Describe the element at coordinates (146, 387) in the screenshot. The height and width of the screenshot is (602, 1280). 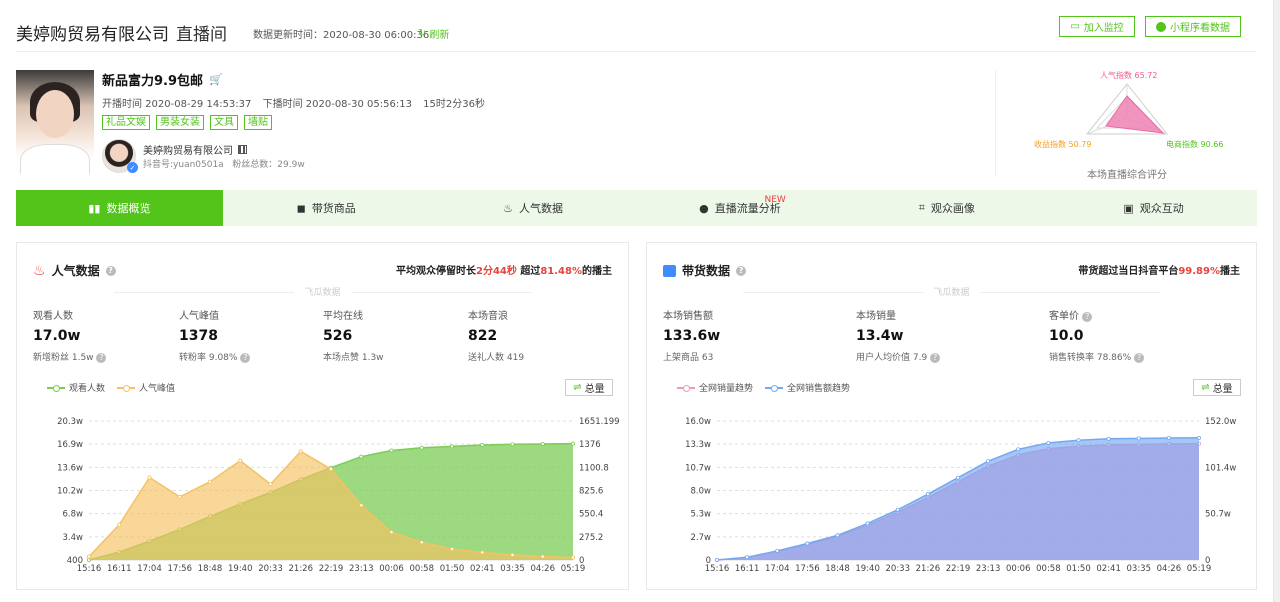
I see `legend-item: 人气峰值` at that location.